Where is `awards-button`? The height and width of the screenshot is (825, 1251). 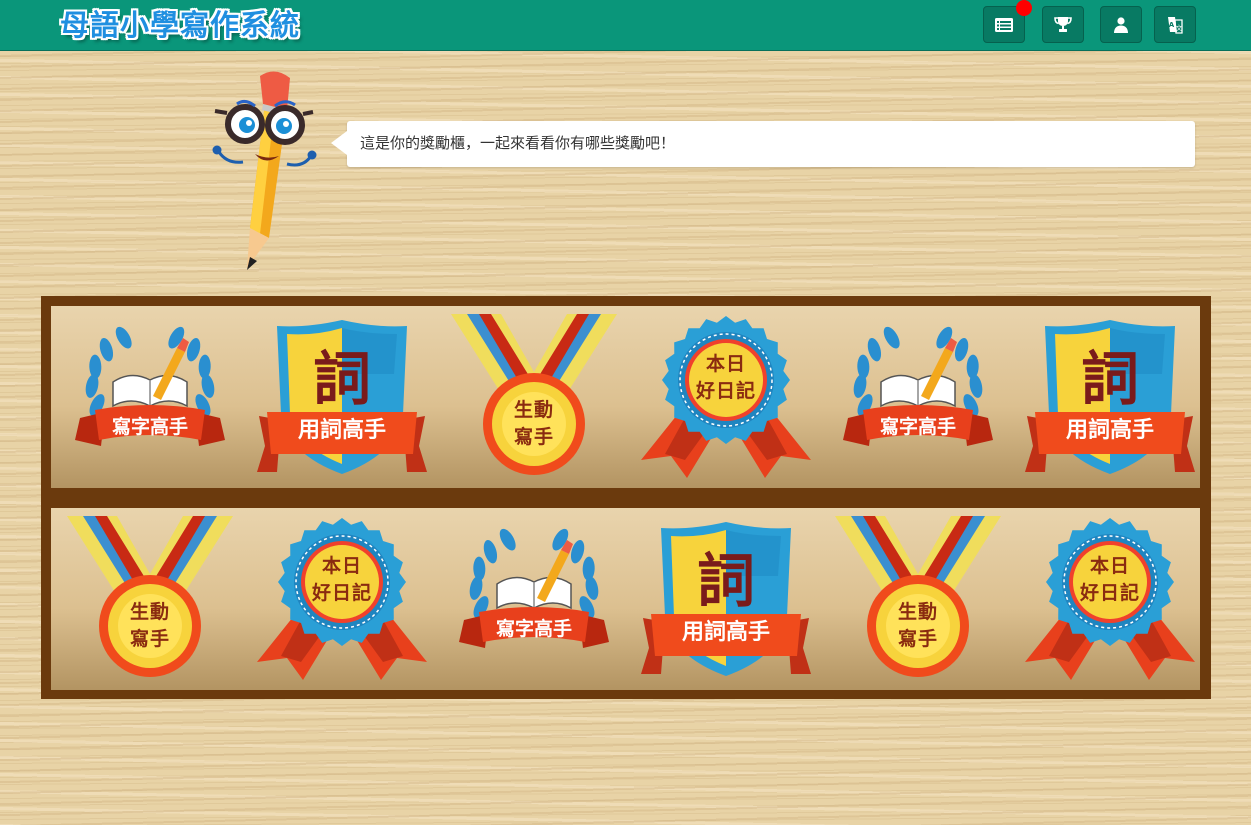 awards-button is located at coordinates (1063, 24).